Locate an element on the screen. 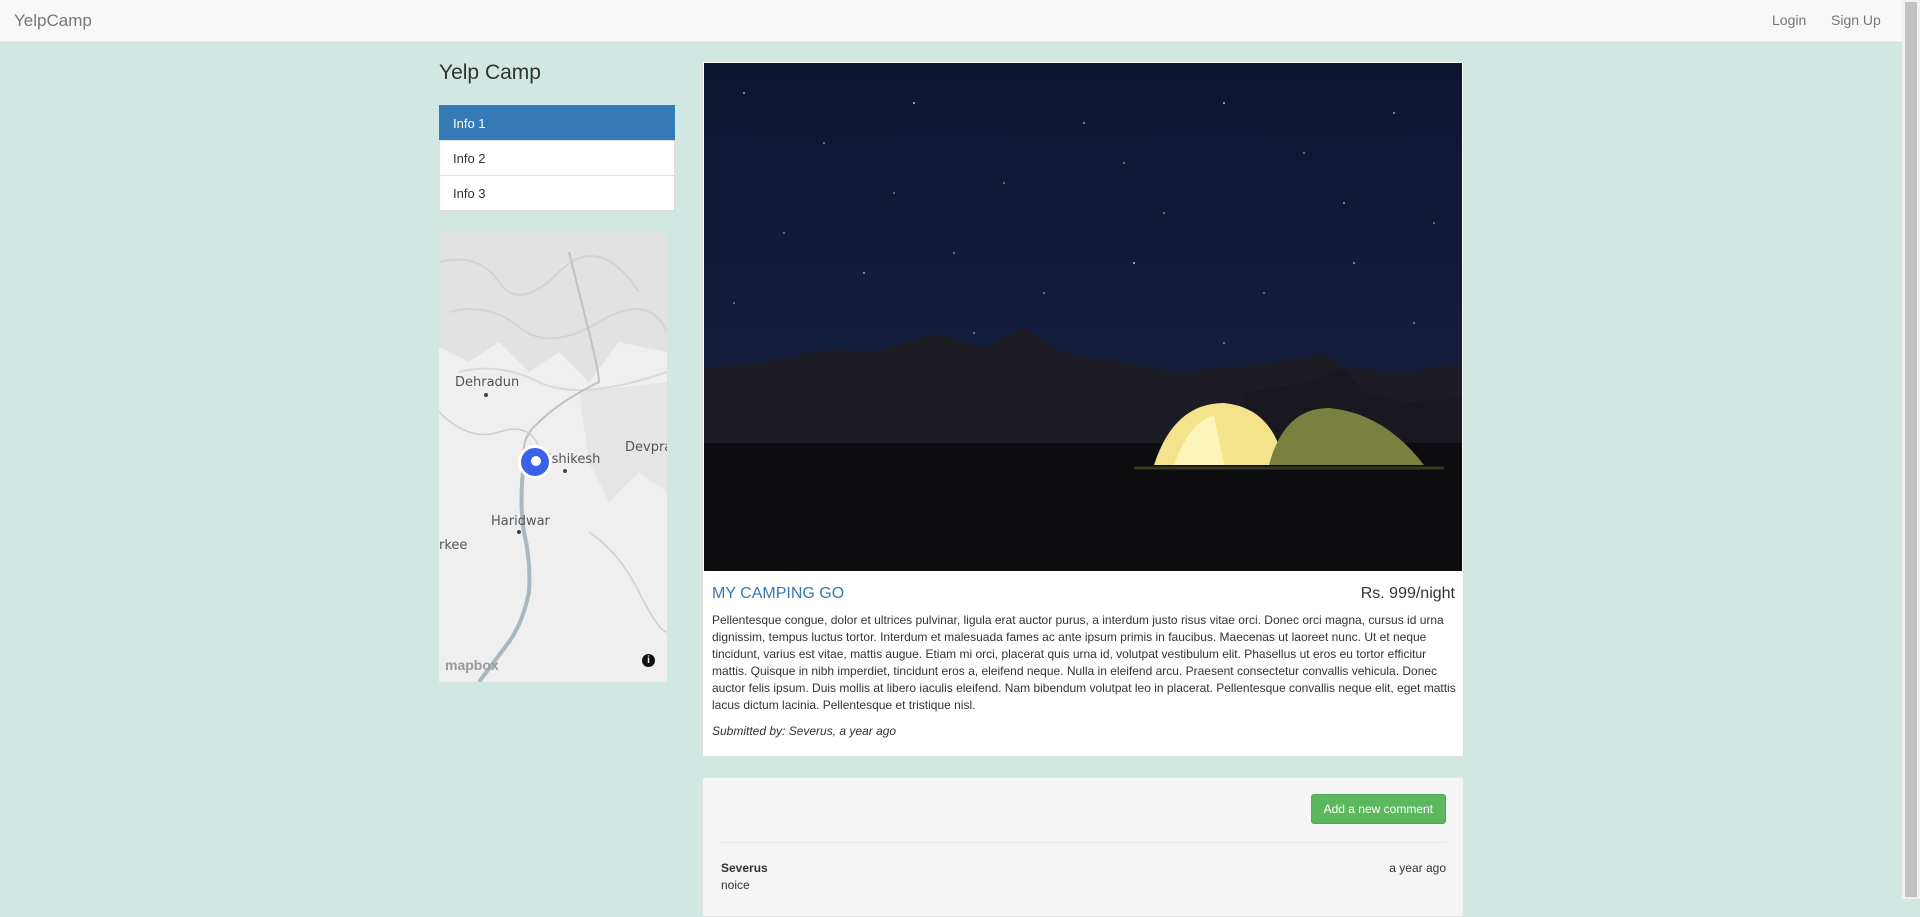 The height and width of the screenshot is (917, 1920). map-label-devprayag: Devpray is located at coordinates (646, 447).